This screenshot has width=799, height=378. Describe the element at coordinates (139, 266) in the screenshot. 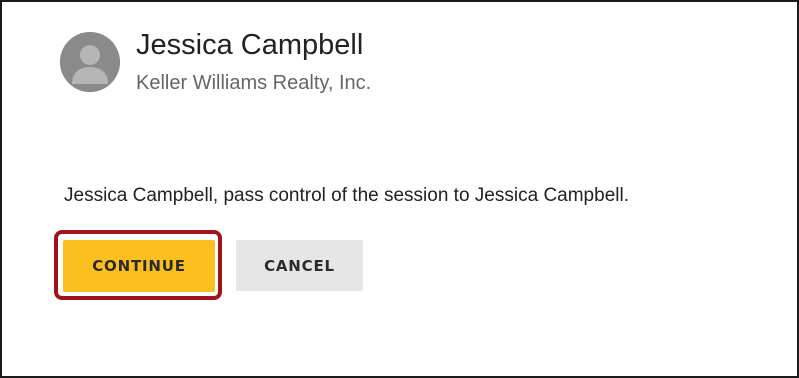

I see `continue-button: CONTINUE` at that location.